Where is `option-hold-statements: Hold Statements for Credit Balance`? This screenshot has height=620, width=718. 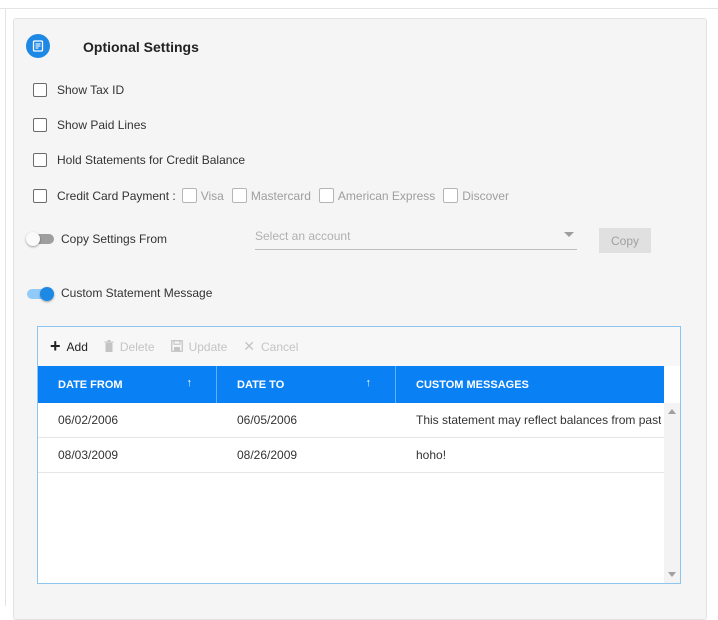 option-hold-statements: Hold Statements for Credit Balance is located at coordinates (139, 160).